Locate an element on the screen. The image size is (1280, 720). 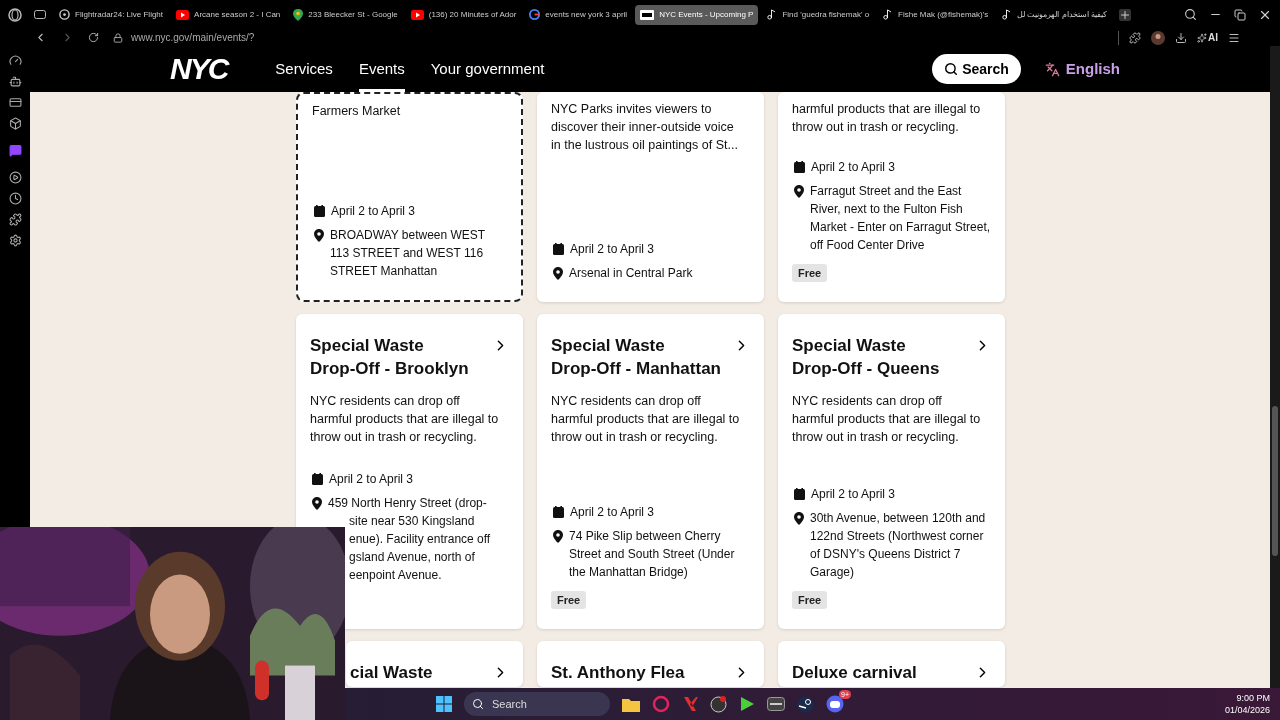
tab-title: Arcane season 2 - I Can is located at coordinates (237, 14).